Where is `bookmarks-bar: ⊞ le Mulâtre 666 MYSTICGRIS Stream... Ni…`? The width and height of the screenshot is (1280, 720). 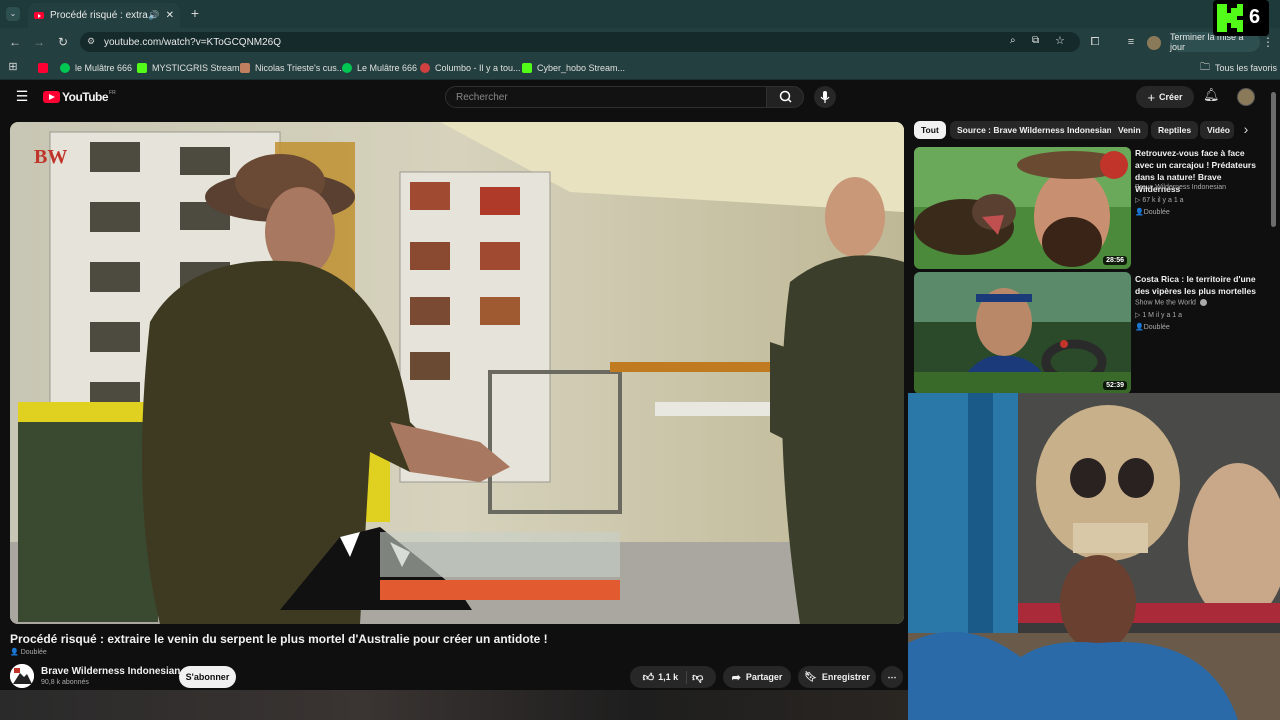
bookmarks-bar: ⊞ le Mulâtre 666 MYSTICGRIS Stream... Ni… is located at coordinates (640, 68).